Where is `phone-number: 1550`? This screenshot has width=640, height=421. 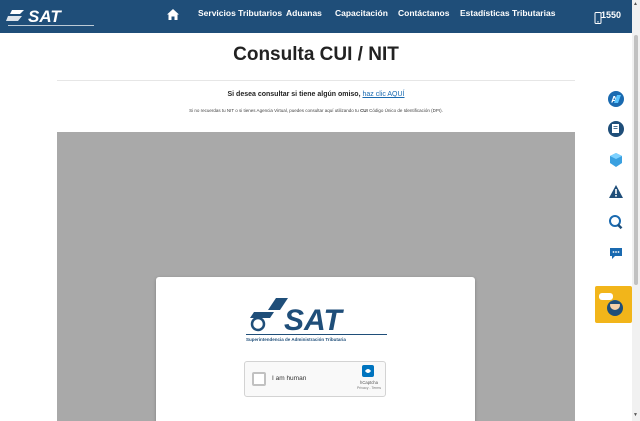 phone-number: 1550 is located at coordinates (611, 15).